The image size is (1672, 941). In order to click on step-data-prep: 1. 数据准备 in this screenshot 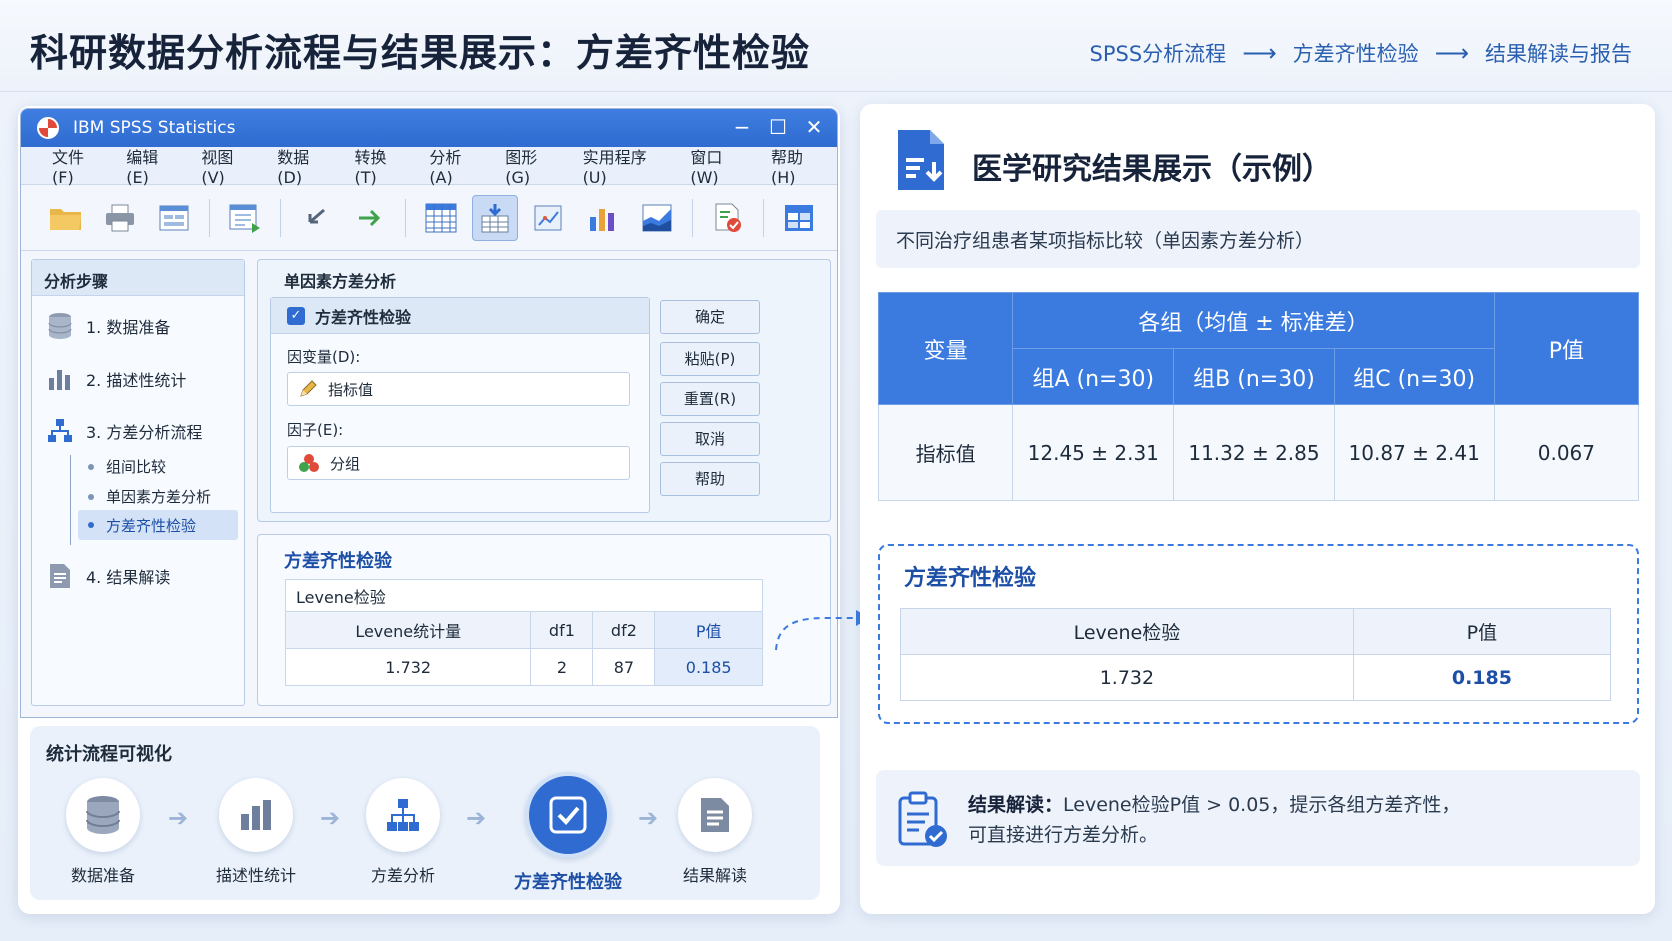, I will do `click(108, 326)`.